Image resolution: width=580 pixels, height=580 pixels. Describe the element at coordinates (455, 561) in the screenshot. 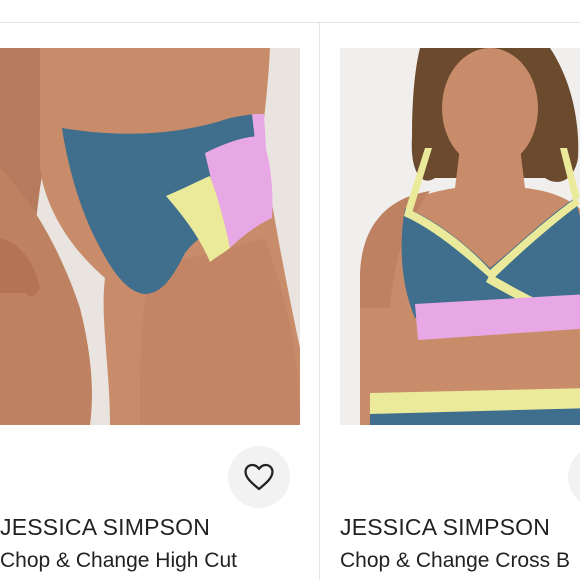

I see `listing-title: Chop & Change Cross B` at that location.